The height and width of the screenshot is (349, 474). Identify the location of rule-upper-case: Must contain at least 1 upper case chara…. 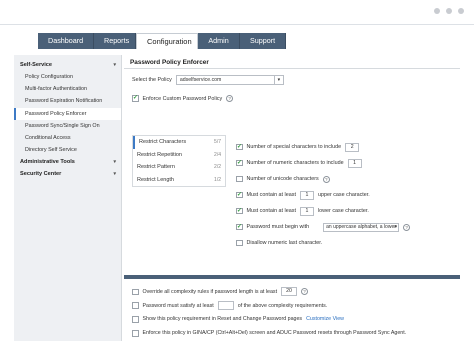
(347, 195).